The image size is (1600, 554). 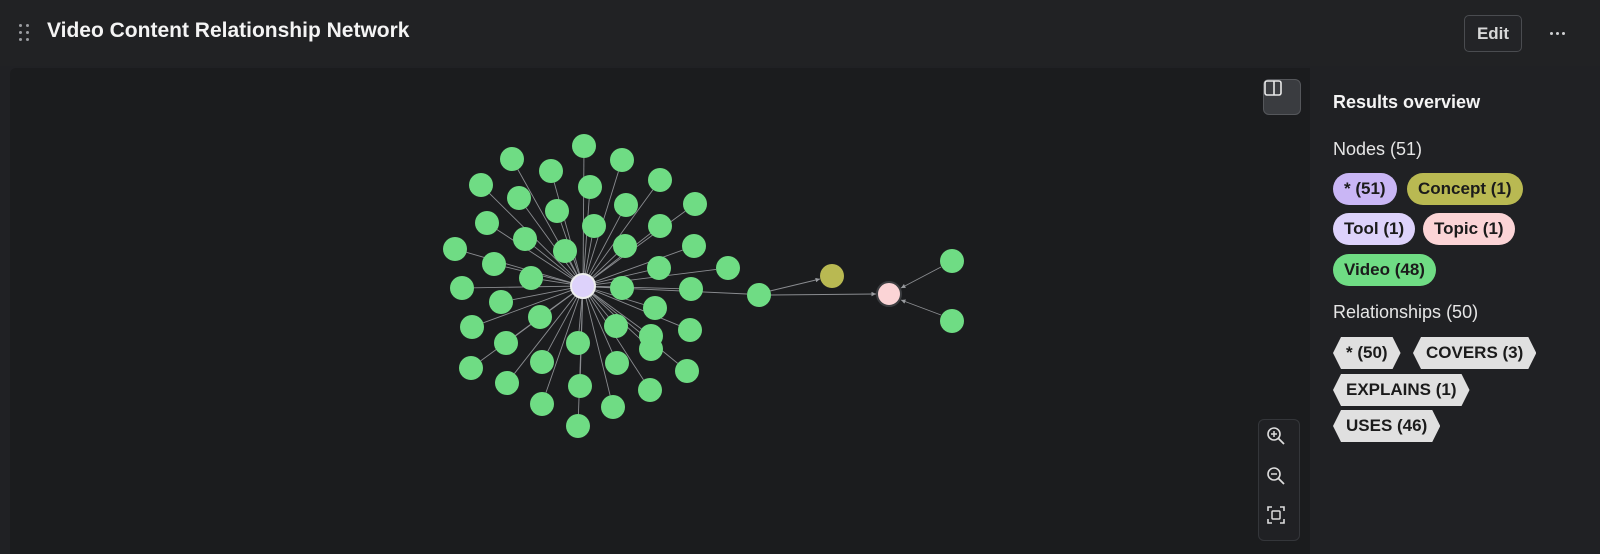 I want to click on nodes-count-label: Nodes (51), so click(x=1378, y=149).